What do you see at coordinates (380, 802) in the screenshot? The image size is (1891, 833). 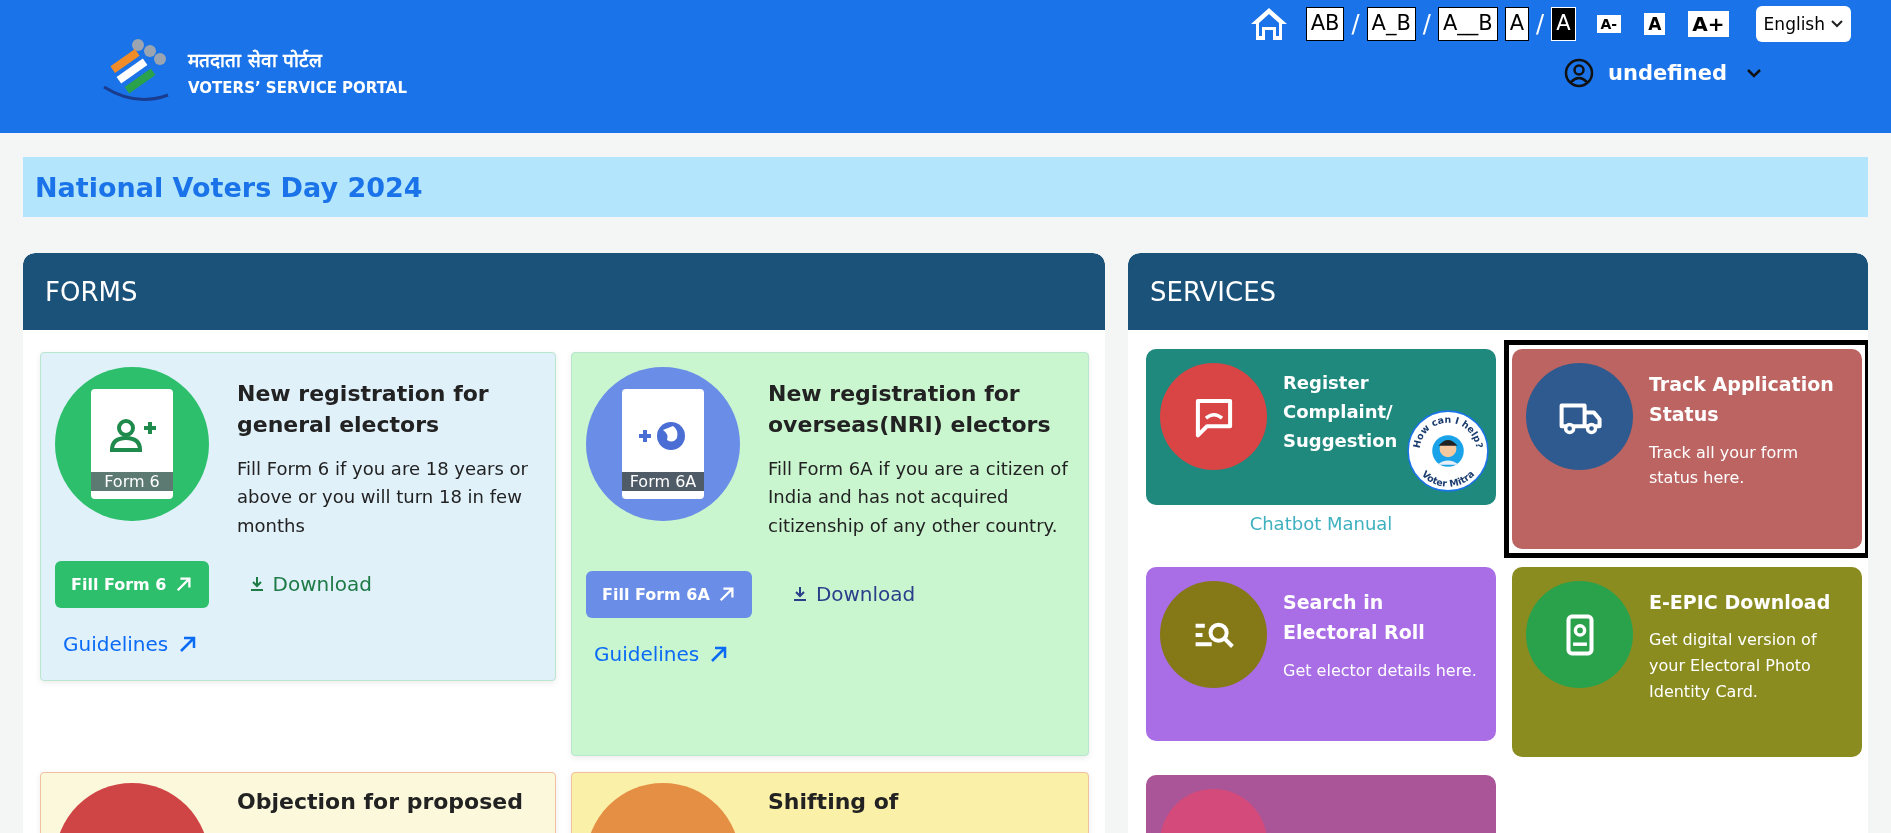 I see `card-title: Objection for proposed` at bounding box center [380, 802].